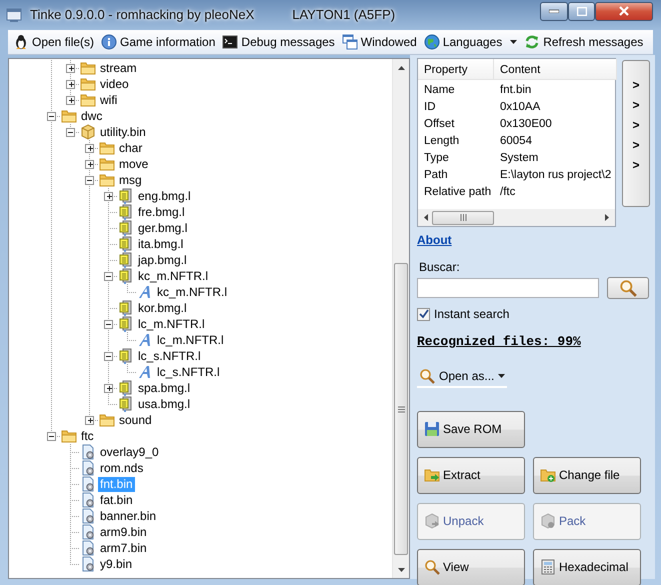 The image size is (661, 585). What do you see at coordinates (161, 244) in the screenshot?
I see `tree-item: ita.bmg.l` at bounding box center [161, 244].